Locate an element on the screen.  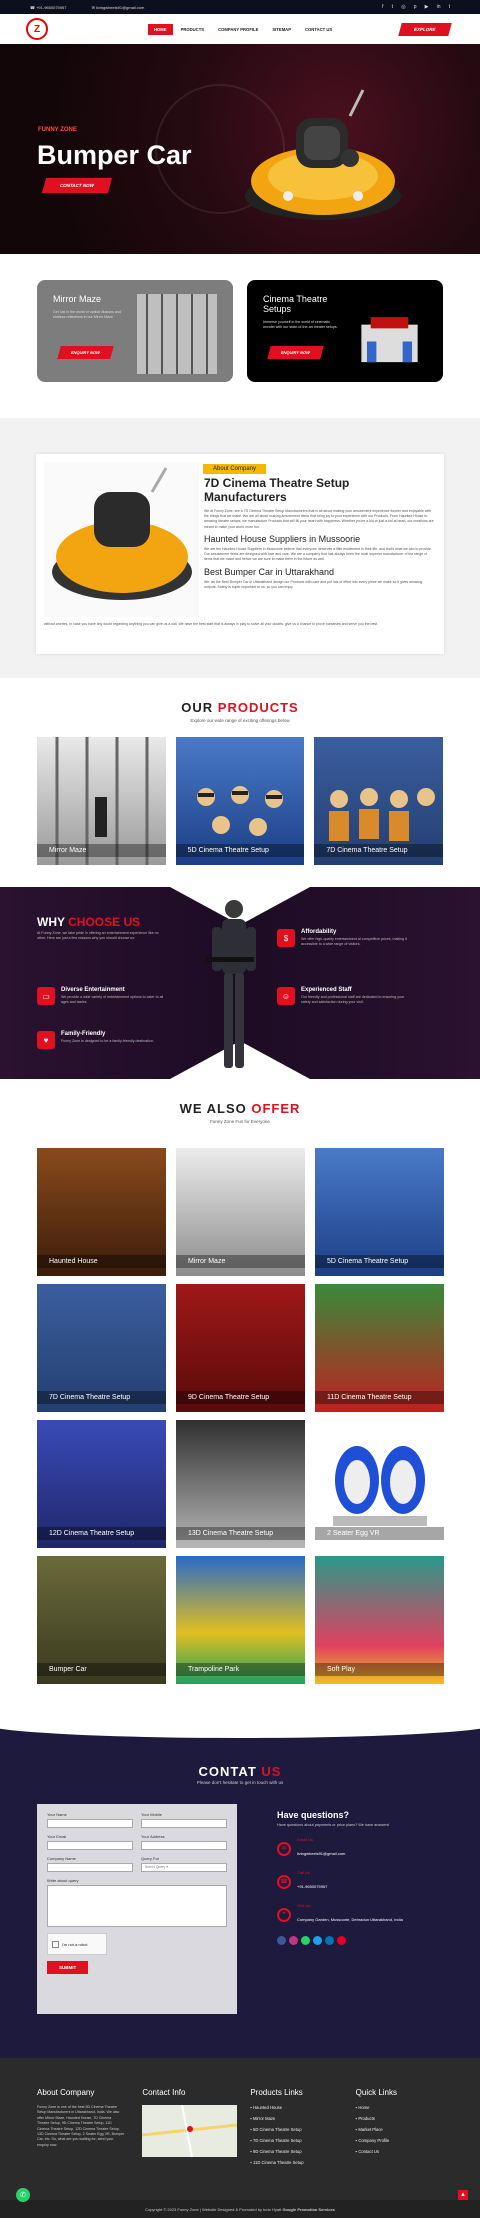
footer-link: 5D Cinema Theatre Setup is located at coordinates (293, 2129).